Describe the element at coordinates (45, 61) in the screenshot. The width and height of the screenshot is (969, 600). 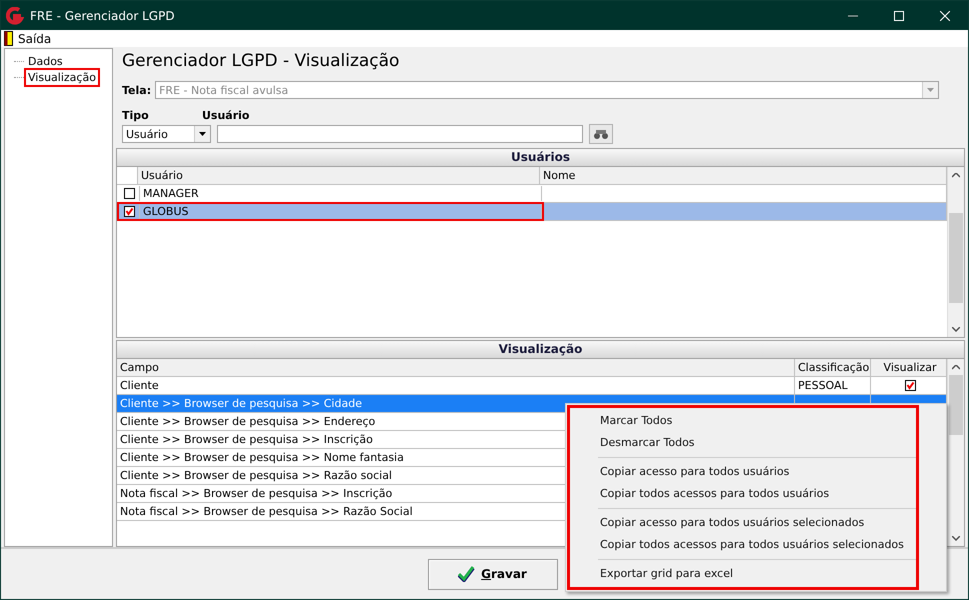
I see `tree-item: Dados` at that location.